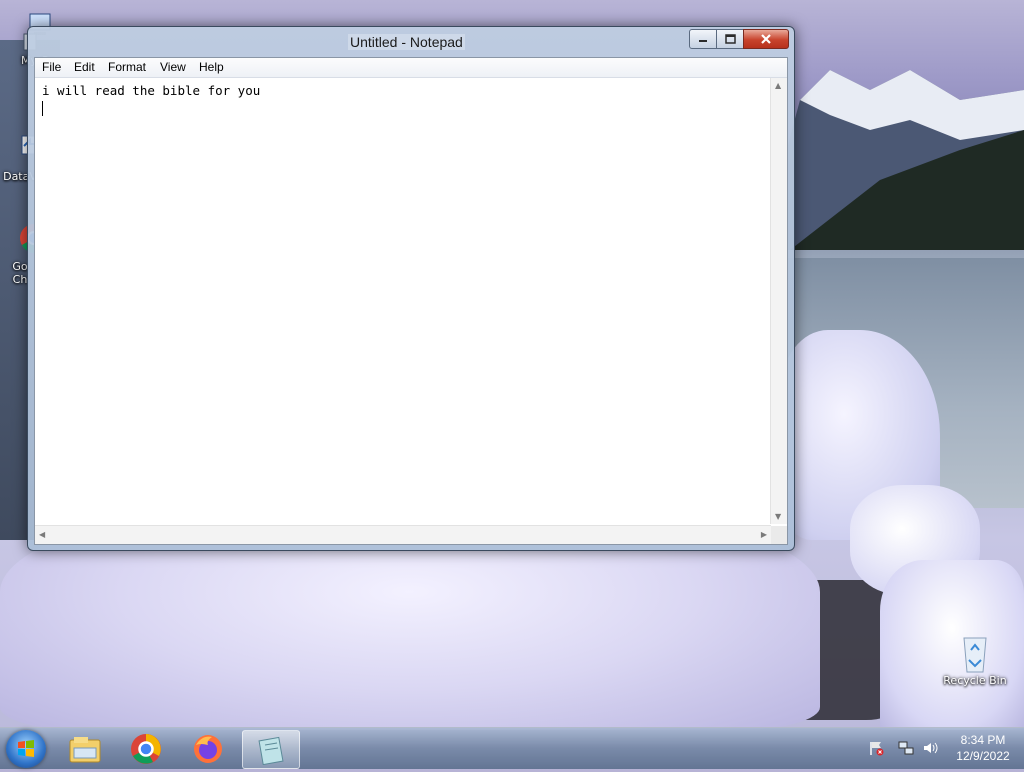 This screenshot has height=772, width=1024. I want to click on horizontal-scrollbar: ◀ ▶, so click(403, 534).